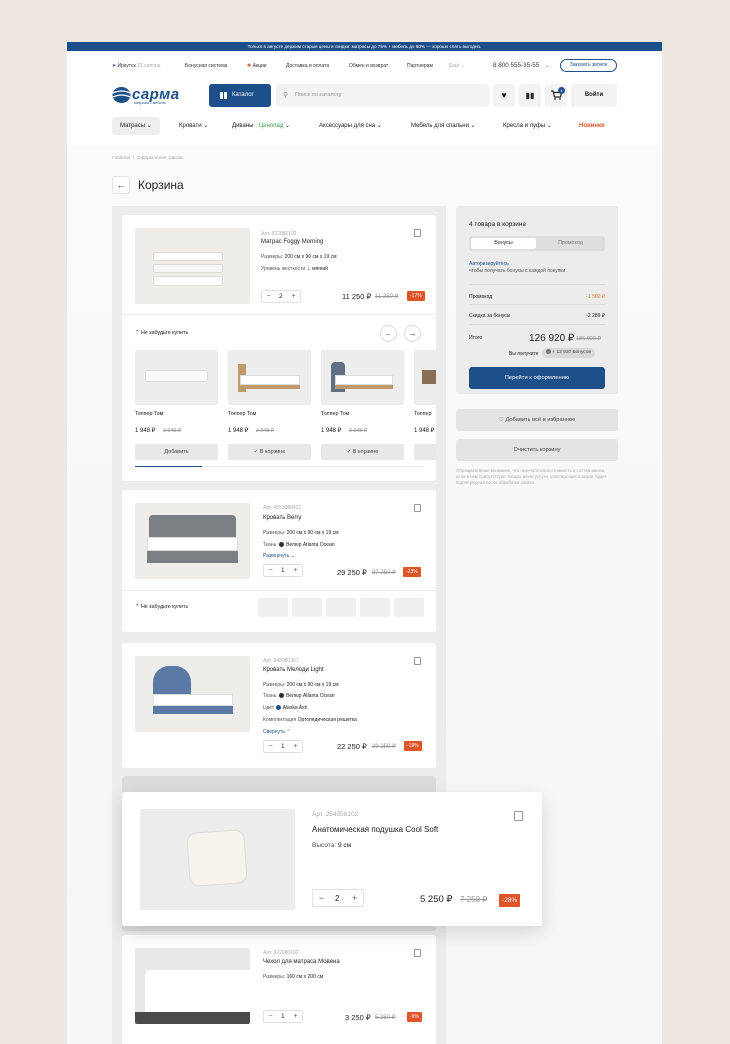 The height and width of the screenshot is (1044, 730). I want to click on rec-add-button: Добавить, so click(176, 452).